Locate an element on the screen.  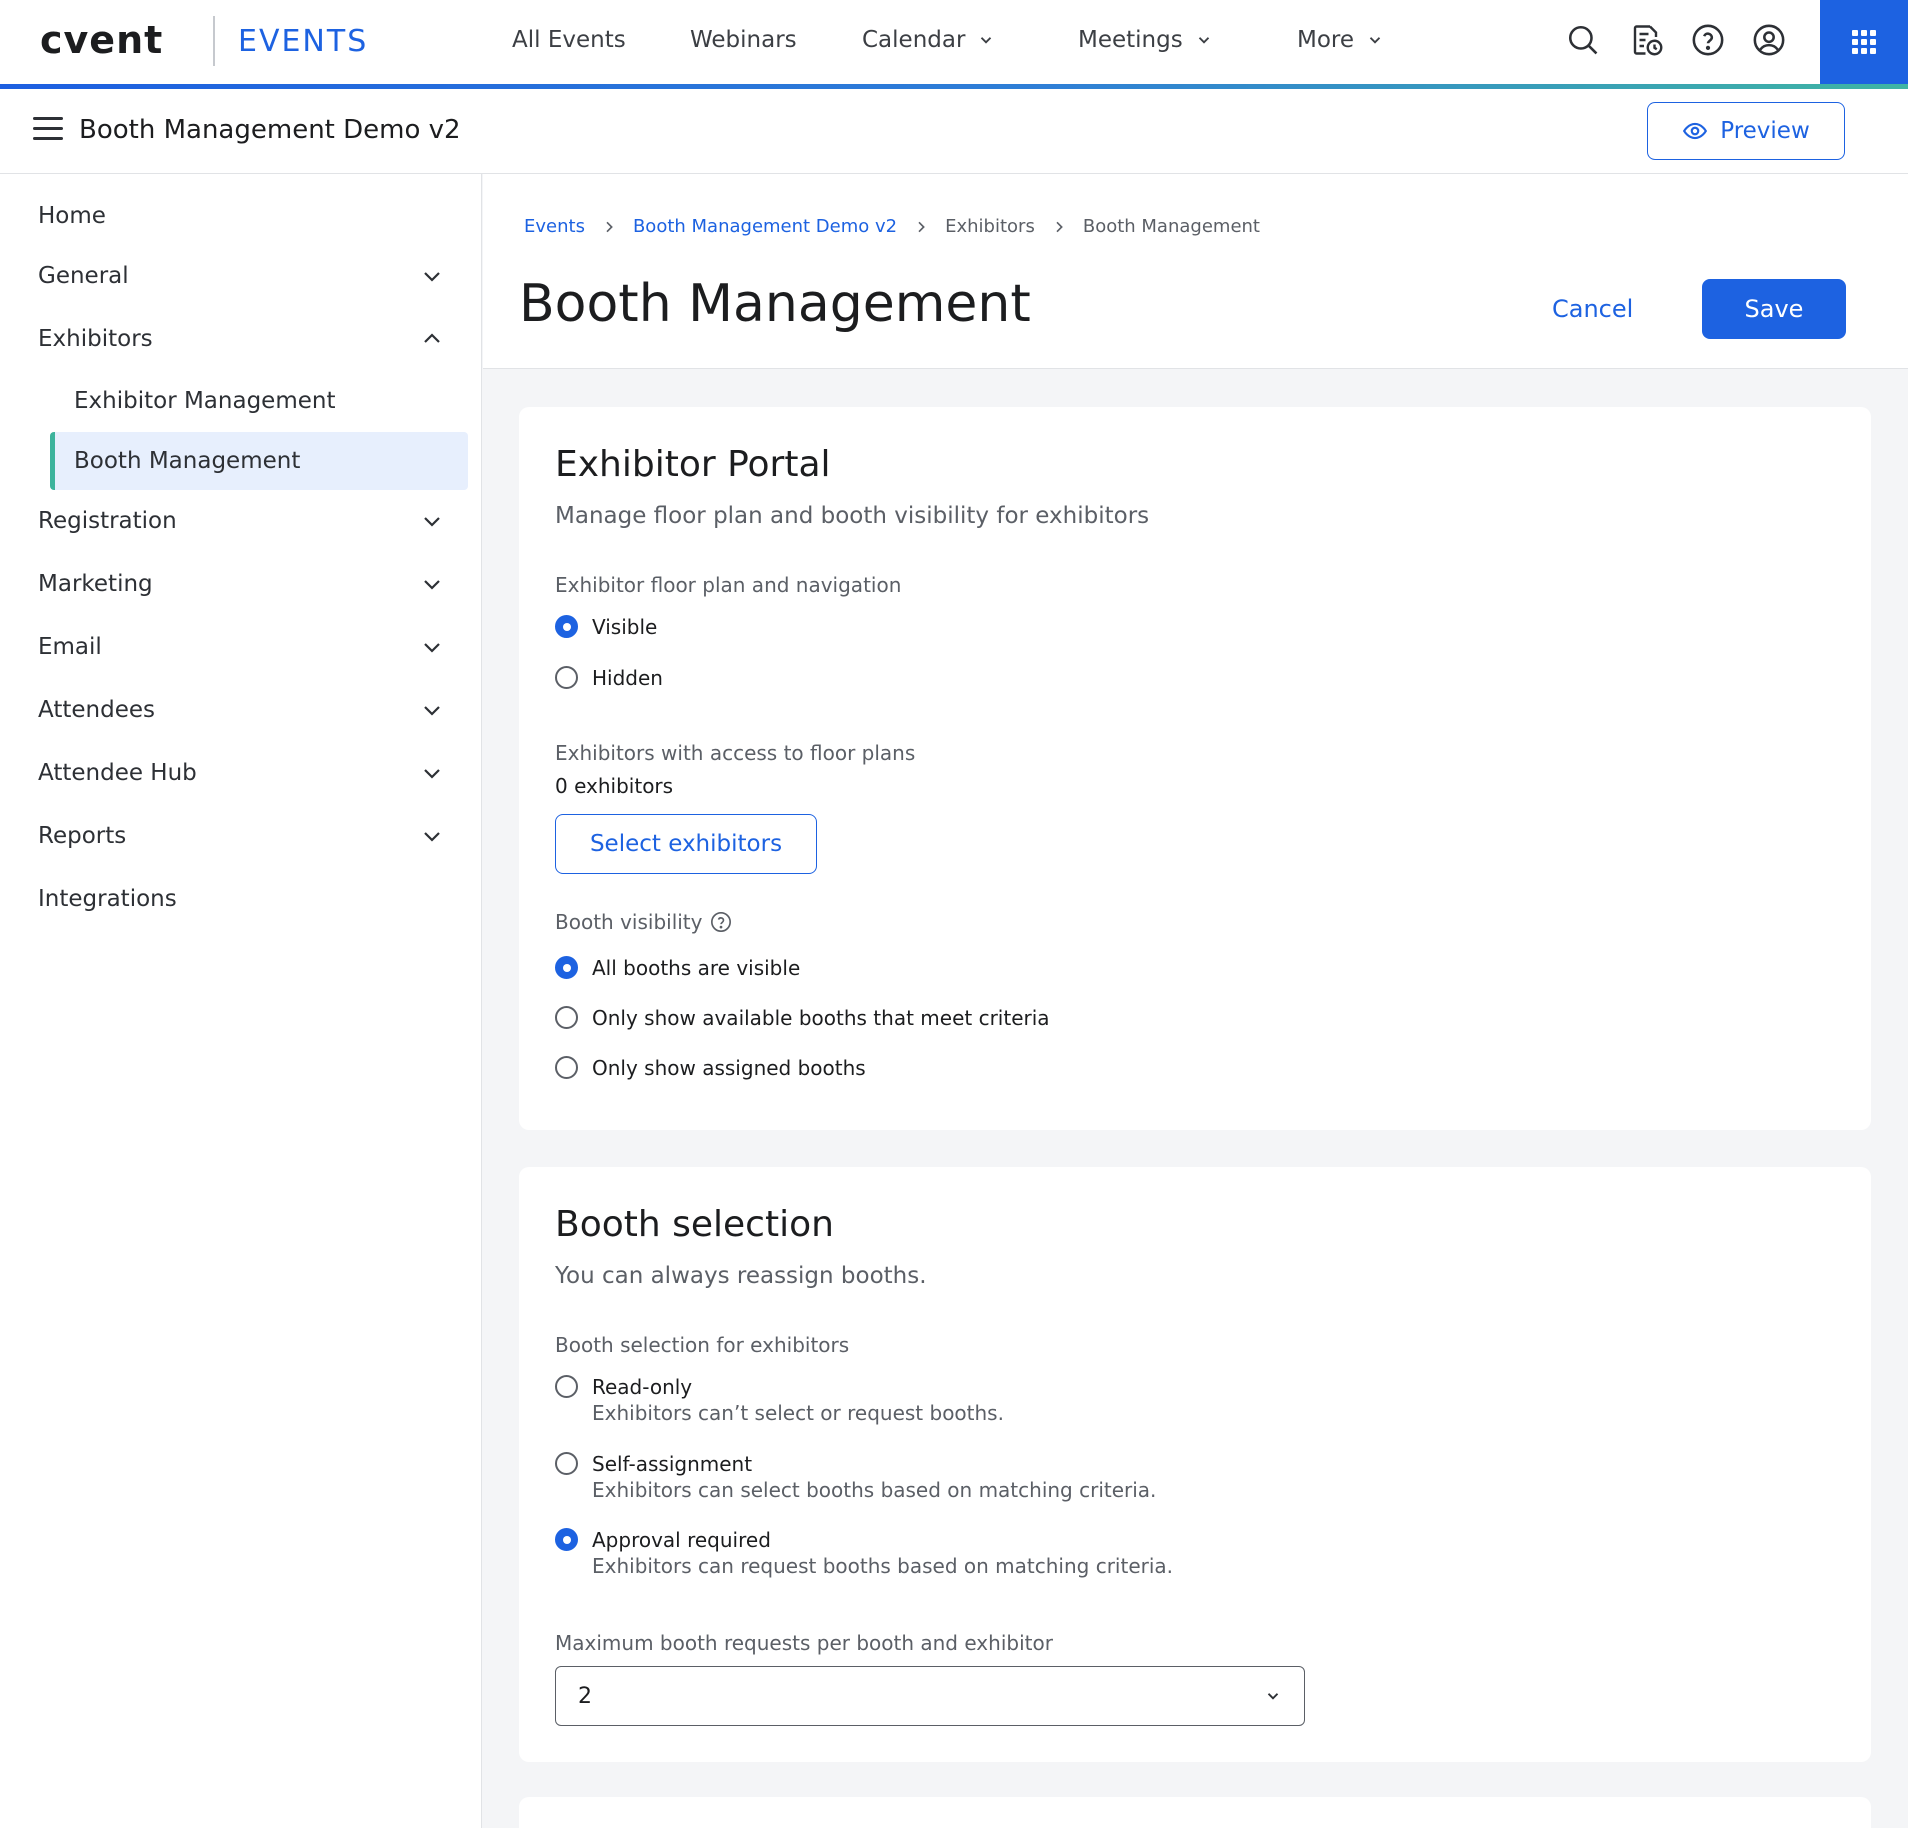
radio-label: Hidden is located at coordinates (627, 678).